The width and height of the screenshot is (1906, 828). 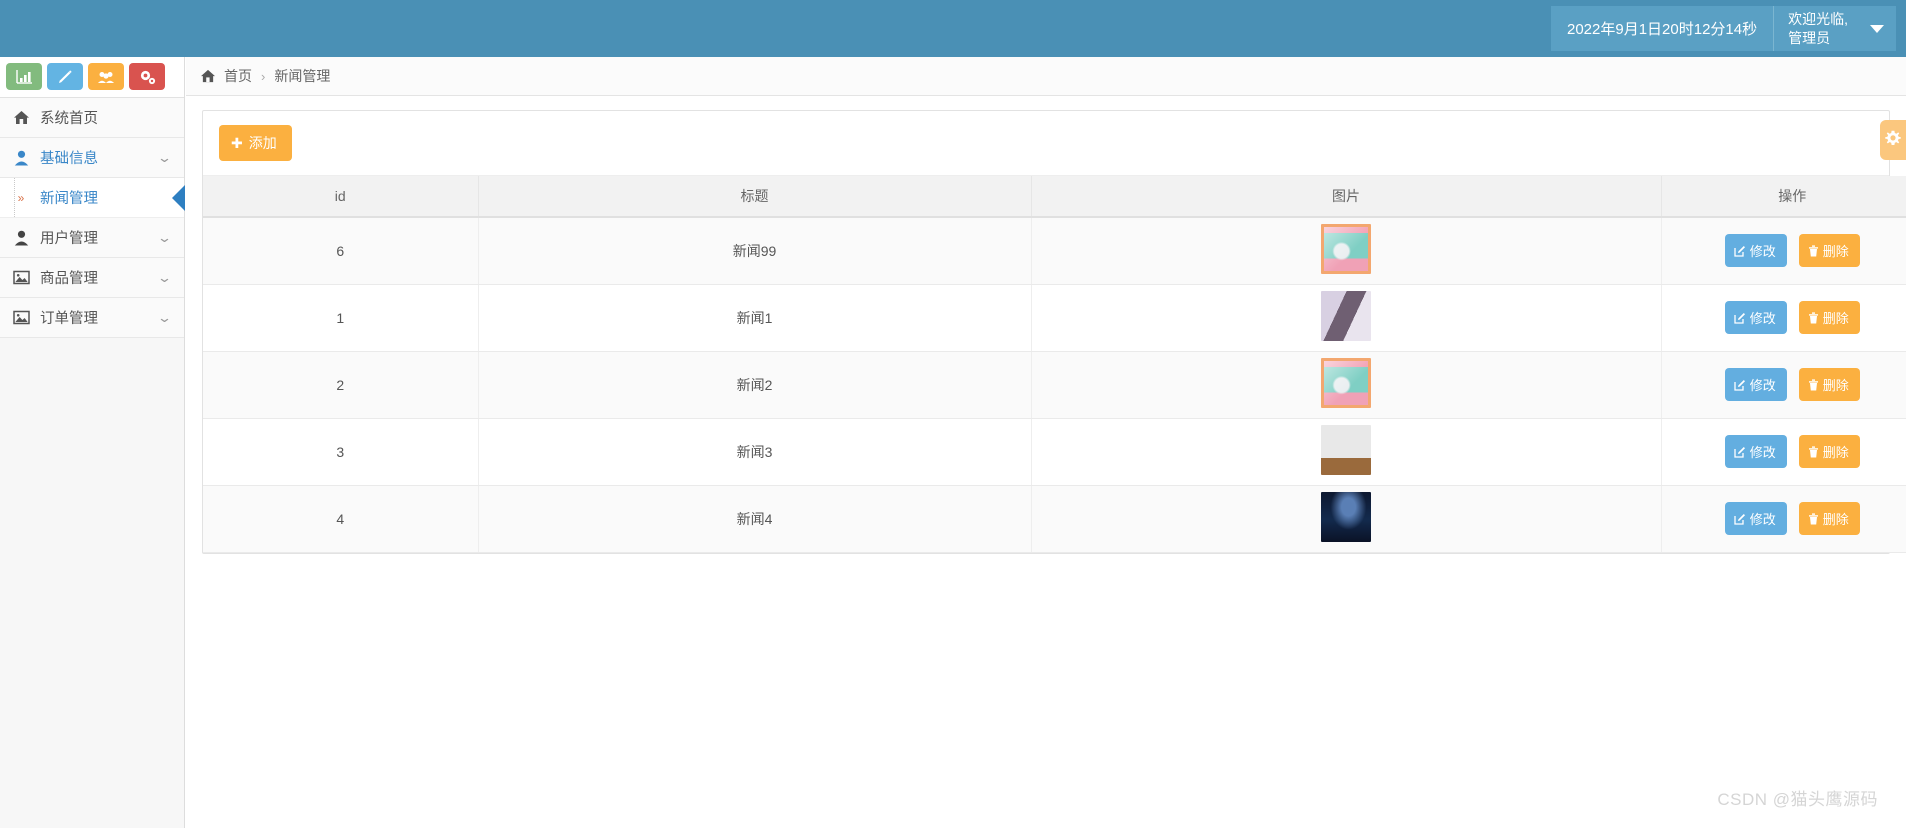 I want to click on table-header-row: id 标题 图片 操作, so click(x=1054, y=197).